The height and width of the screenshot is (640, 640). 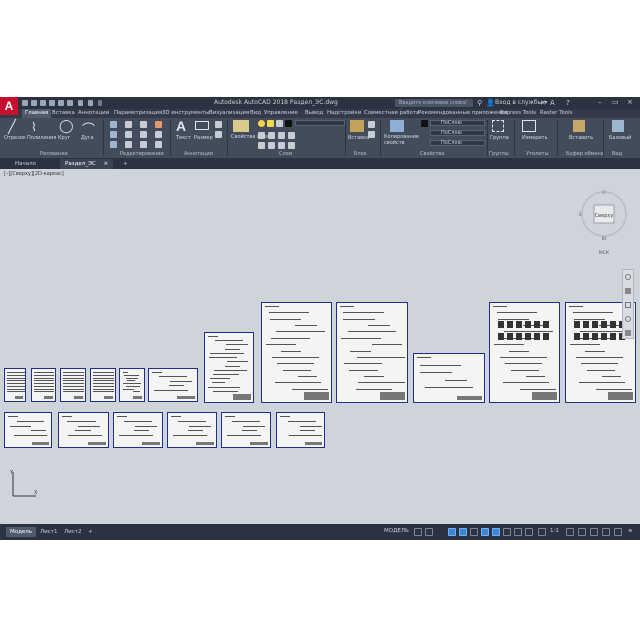 I want to click on ribbon-tab-9: Вывод, so click(x=314, y=113).